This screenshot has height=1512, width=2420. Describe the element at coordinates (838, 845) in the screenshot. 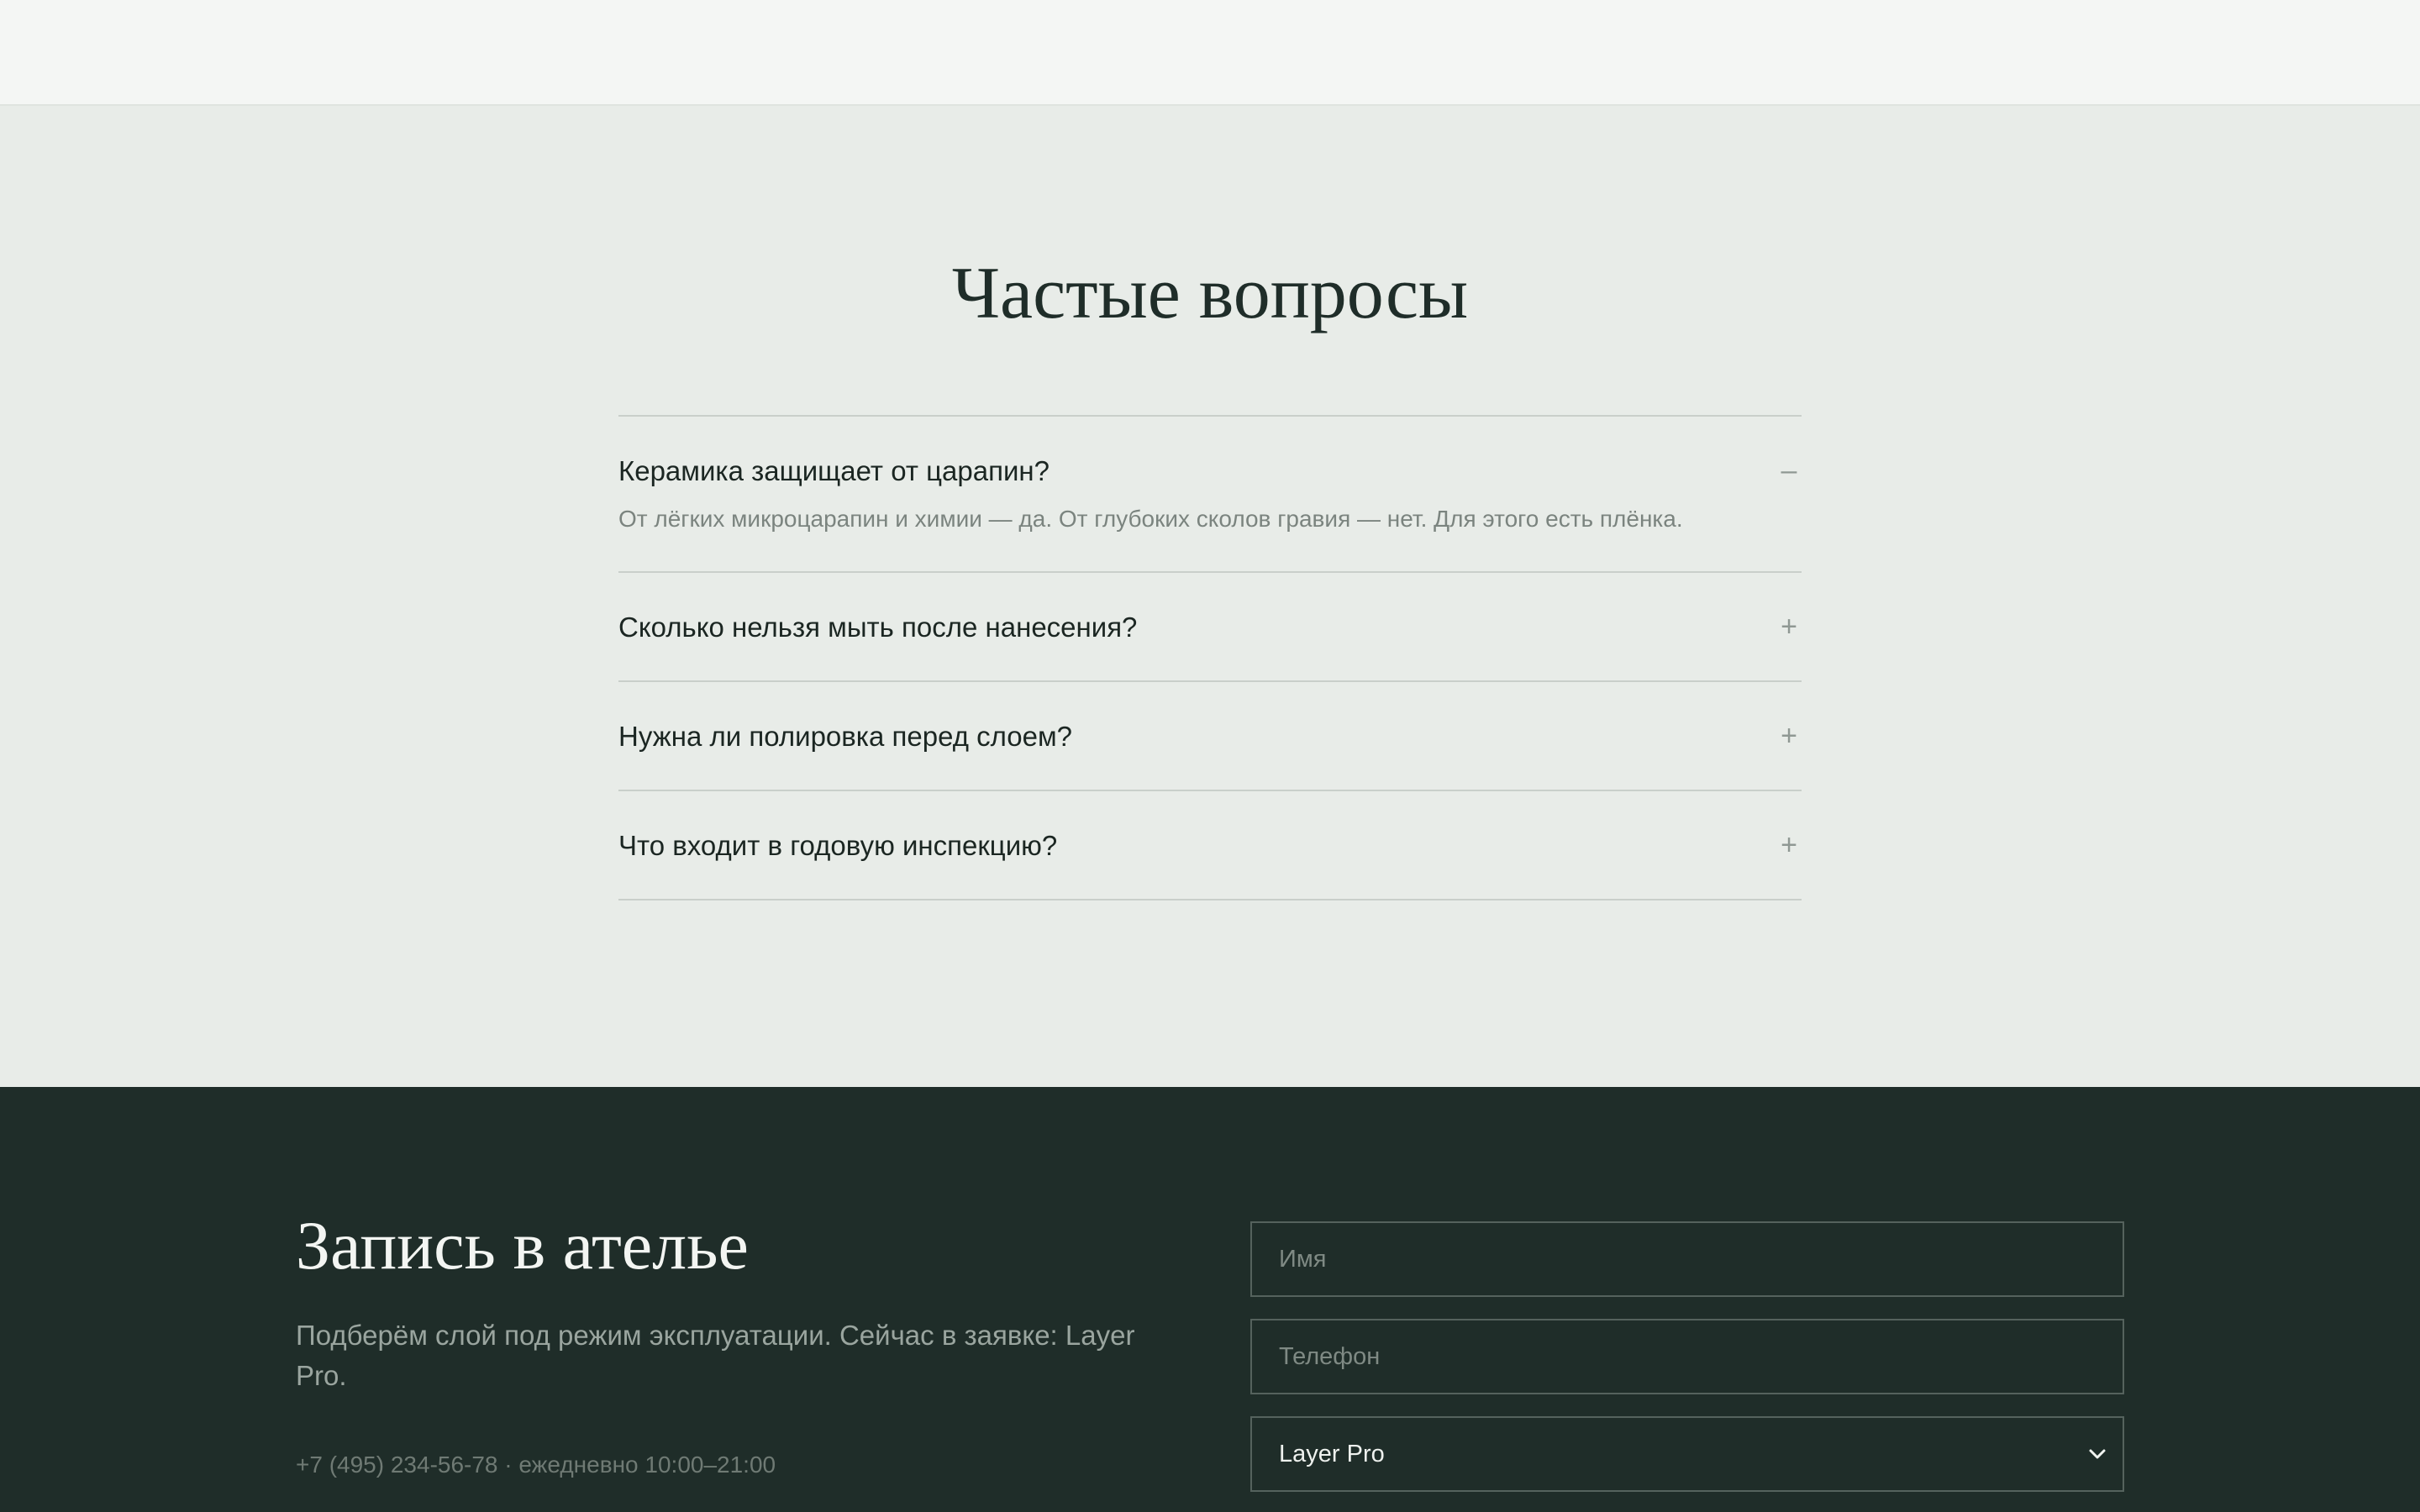

I see `faq-question-text: Что входит в годовую инспекцию?` at that location.